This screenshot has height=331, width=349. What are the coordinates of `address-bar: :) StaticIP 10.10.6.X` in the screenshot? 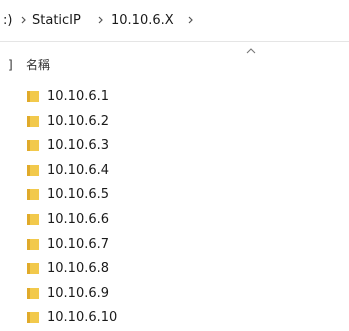 It's located at (174, 21).